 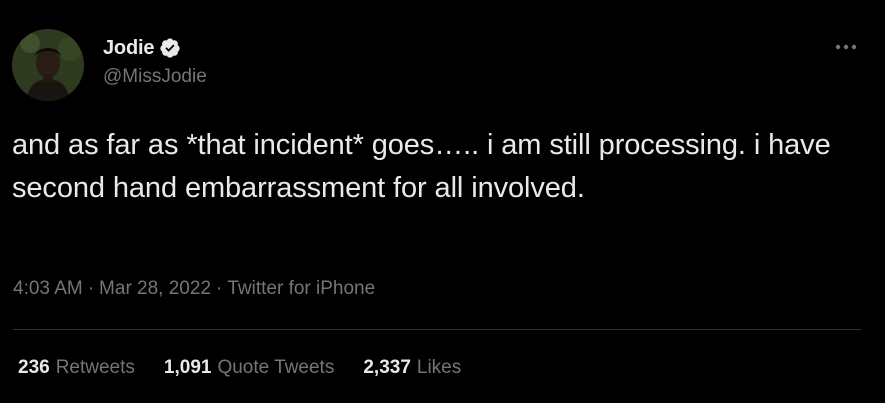 I want to click on stat-label: Quote Tweets, so click(x=276, y=367).